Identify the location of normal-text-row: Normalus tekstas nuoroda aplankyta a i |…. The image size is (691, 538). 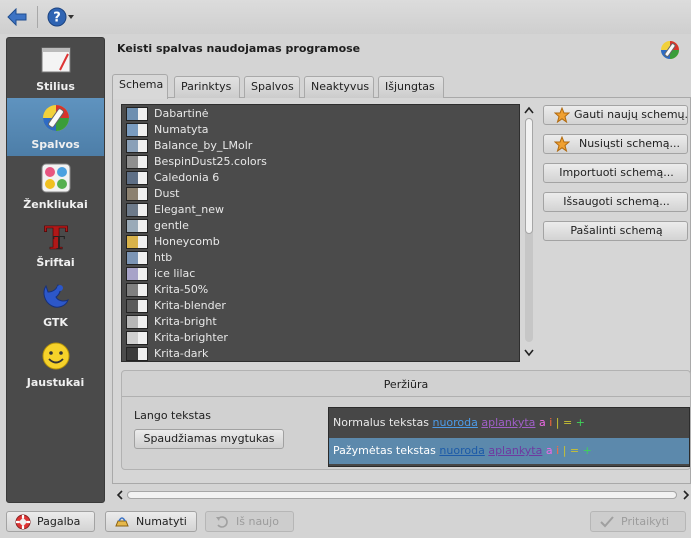
(509, 423).